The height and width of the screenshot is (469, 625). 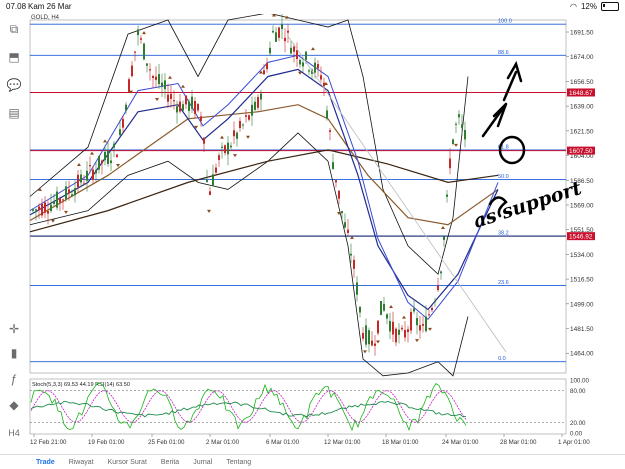 I want to click on pages-icon: ⧉, so click(x=14, y=29).